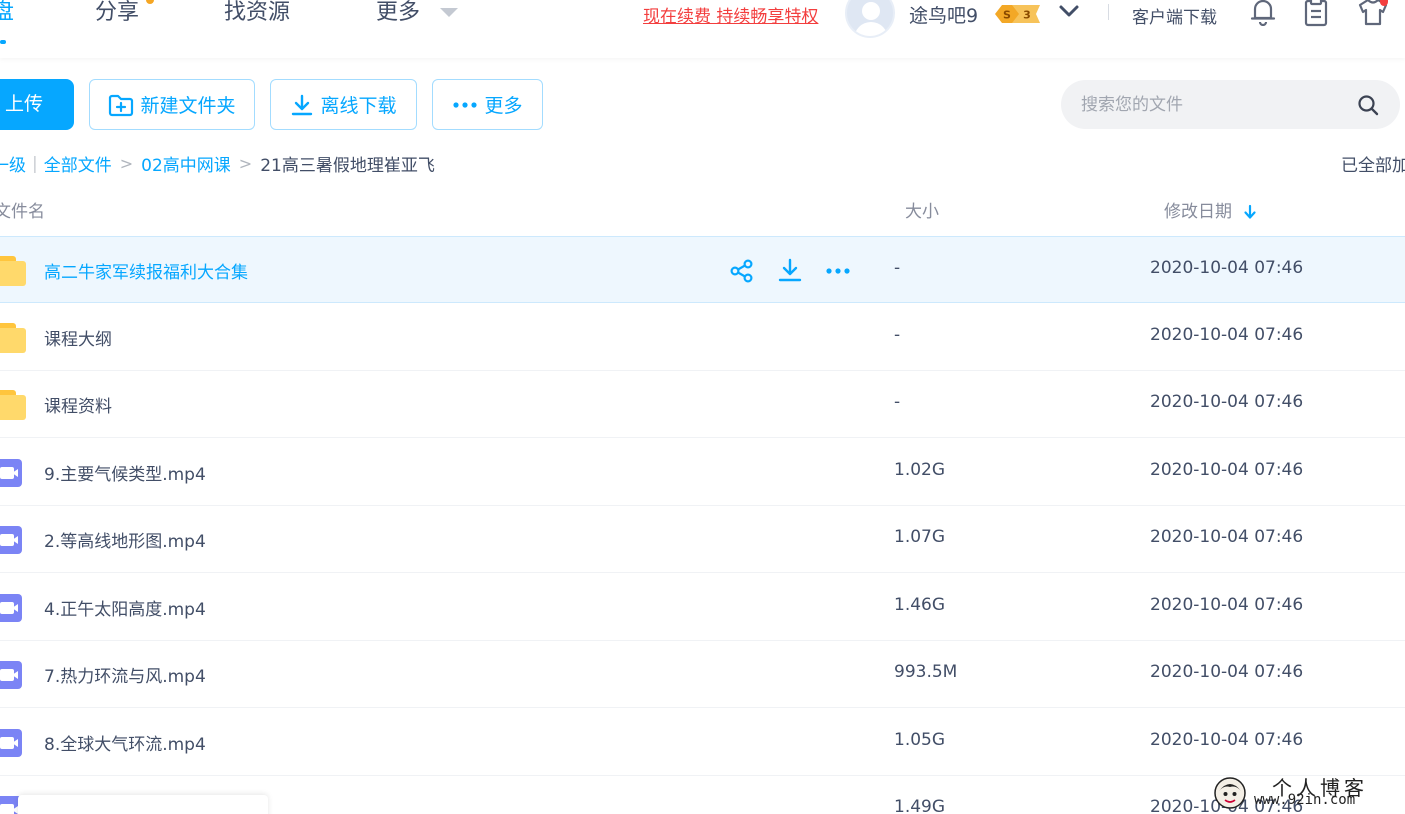  I want to click on breadcrumb-item-all-files: 全部文件, so click(78, 163).